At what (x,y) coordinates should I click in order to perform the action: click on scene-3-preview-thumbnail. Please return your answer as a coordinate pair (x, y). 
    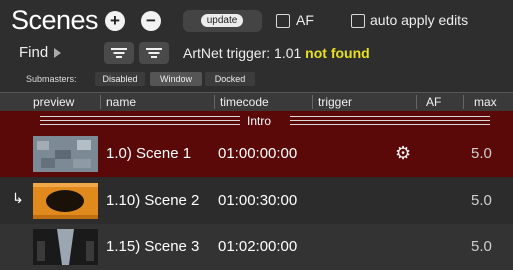
    Looking at the image, I should click on (65, 247).